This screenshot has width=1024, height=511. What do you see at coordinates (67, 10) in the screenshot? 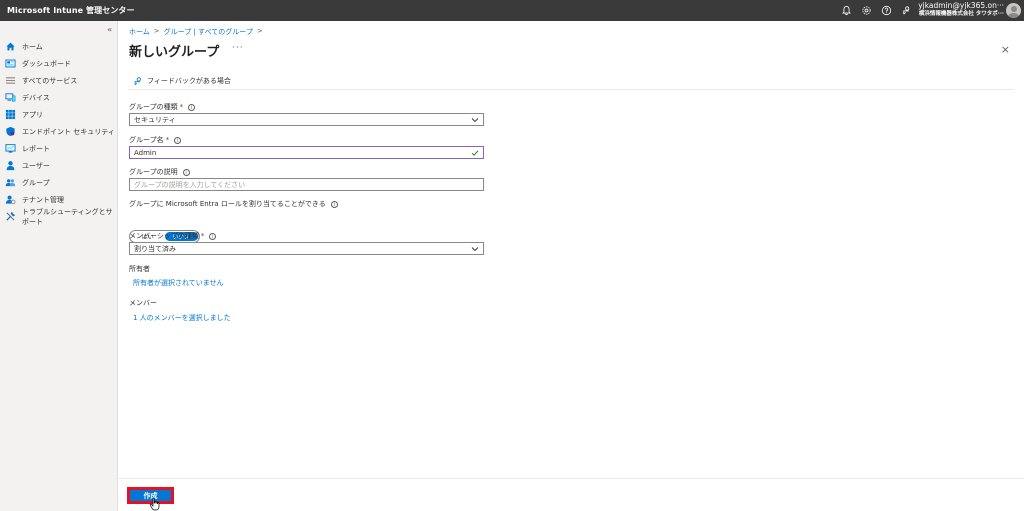
I see `app-title: Microsoft Intune 管理センター` at bounding box center [67, 10].